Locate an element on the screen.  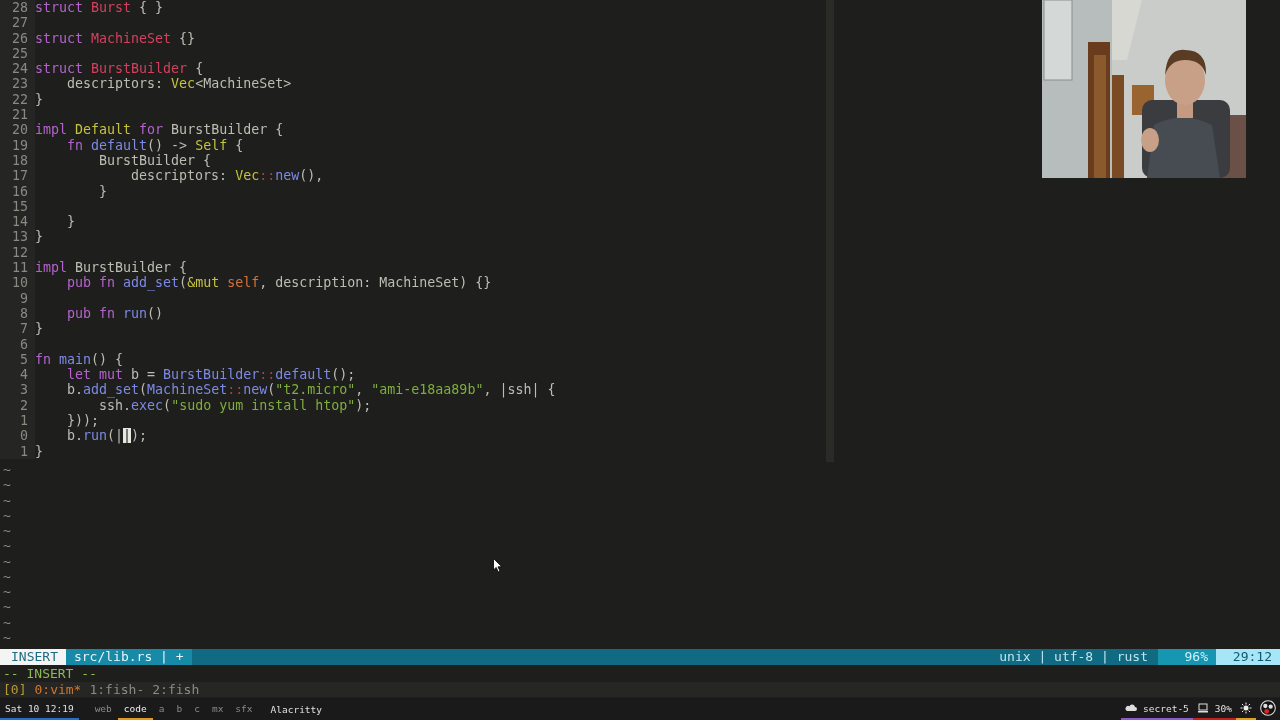
line-number: 28 is located at coordinates (17, 8).